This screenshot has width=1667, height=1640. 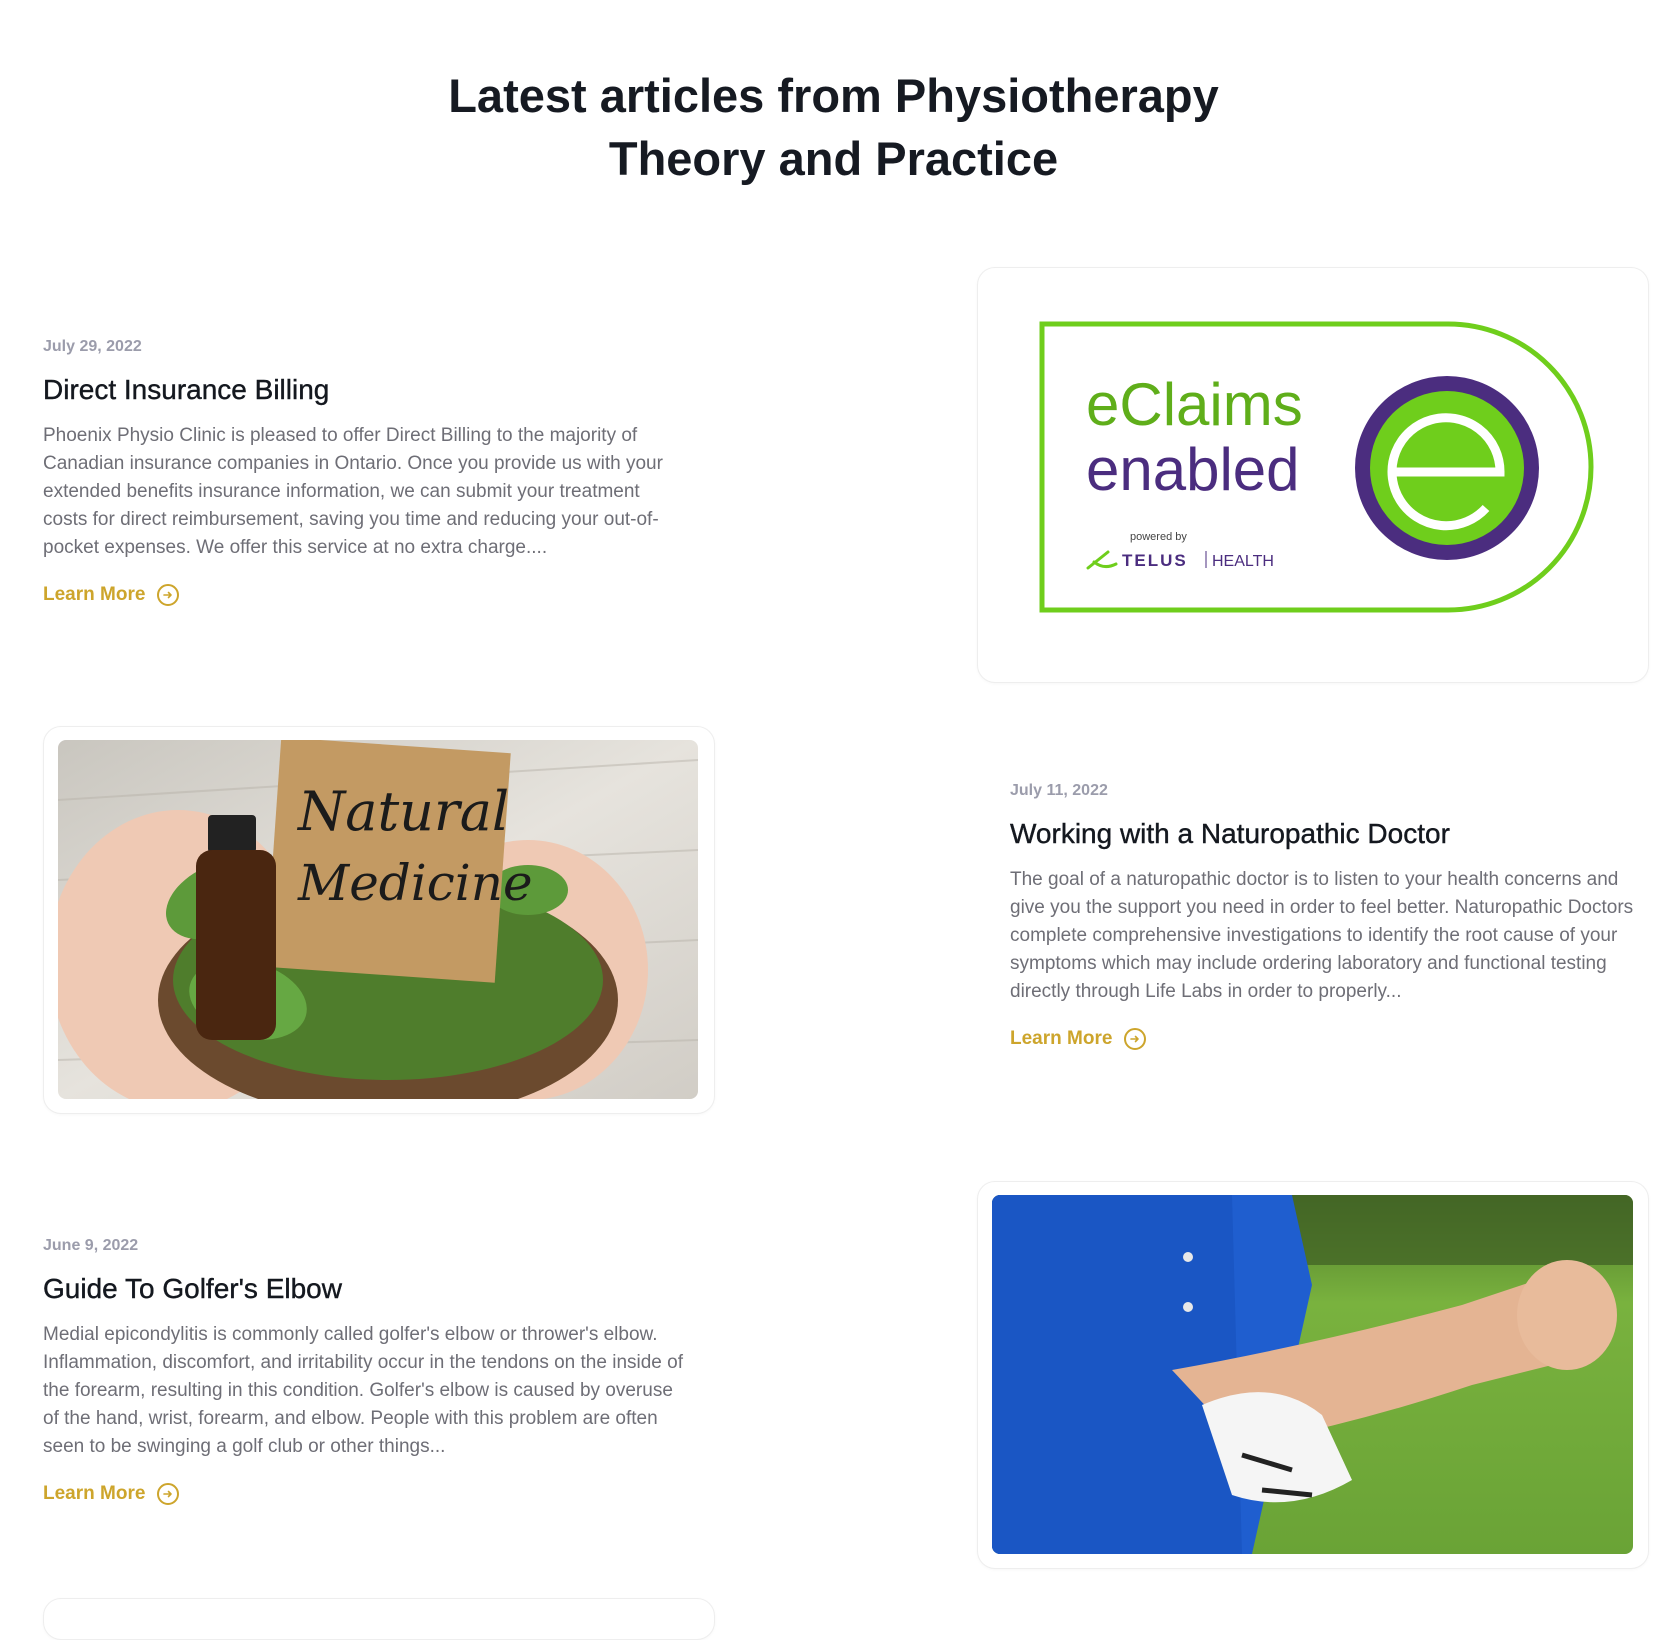 What do you see at coordinates (1158, 537) in the screenshot?
I see `powered-by-text: powered by` at bounding box center [1158, 537].